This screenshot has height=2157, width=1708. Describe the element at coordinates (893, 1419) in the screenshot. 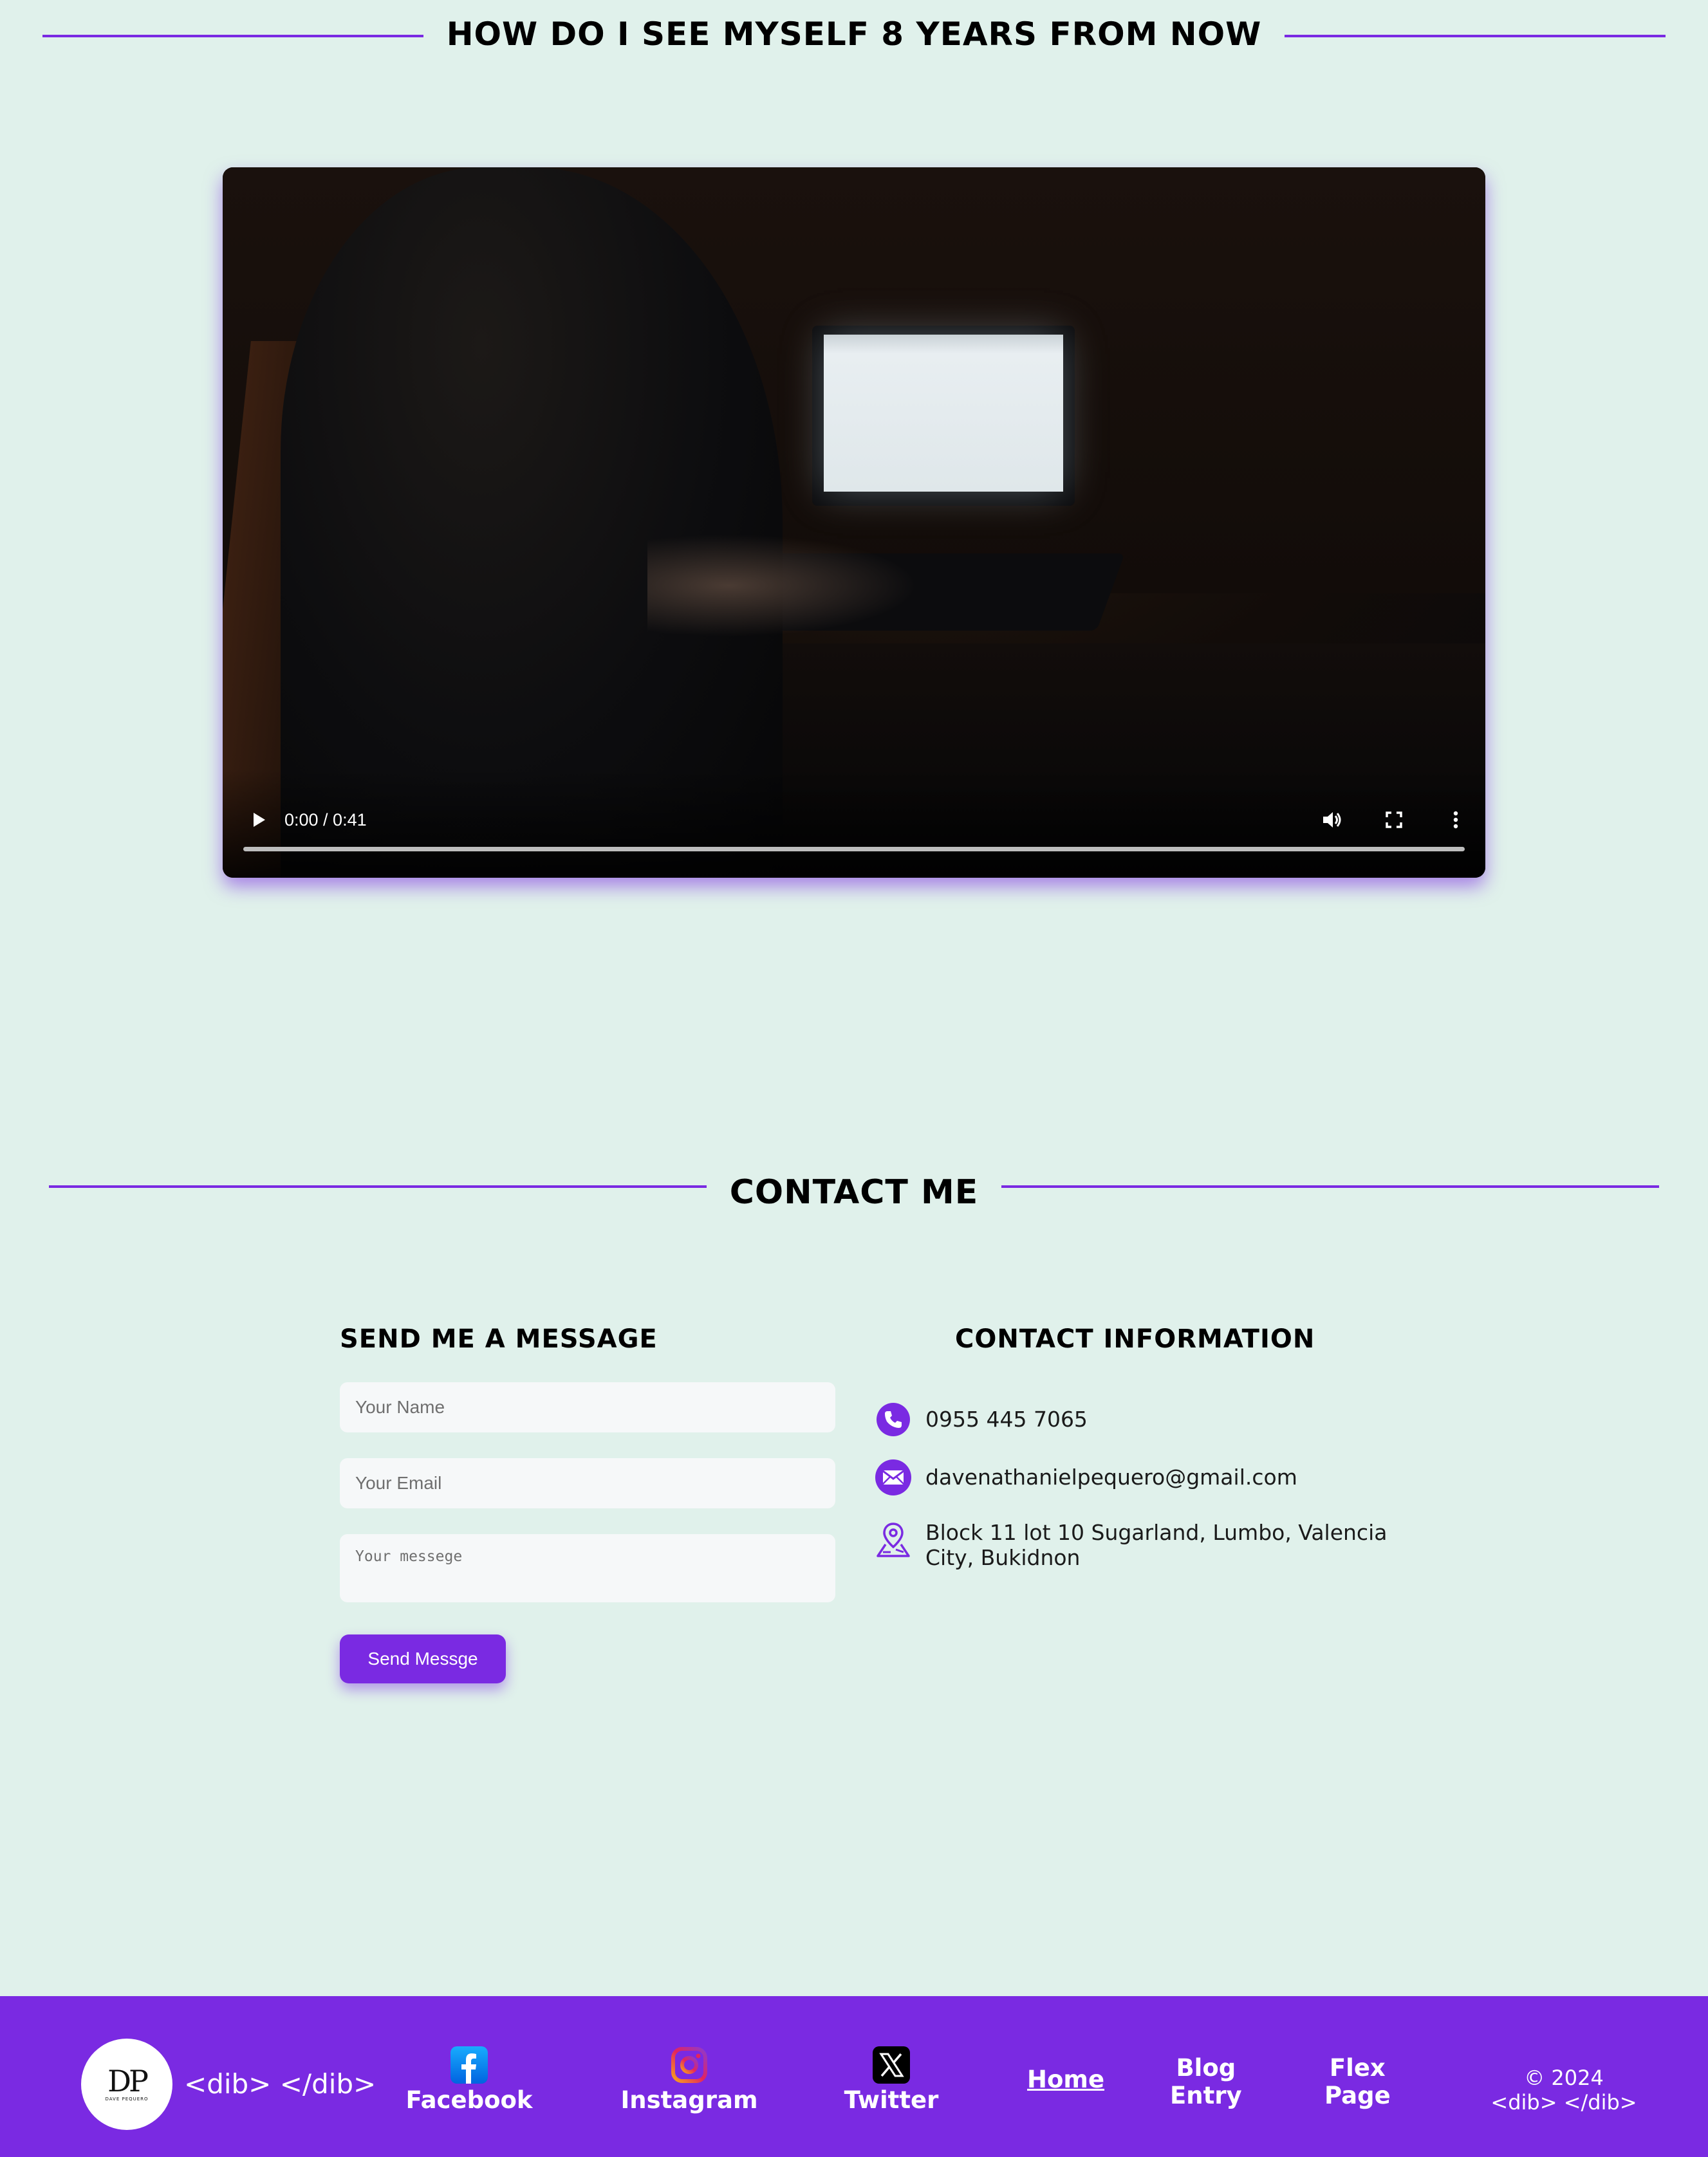

I see `phone-icon` at that location.